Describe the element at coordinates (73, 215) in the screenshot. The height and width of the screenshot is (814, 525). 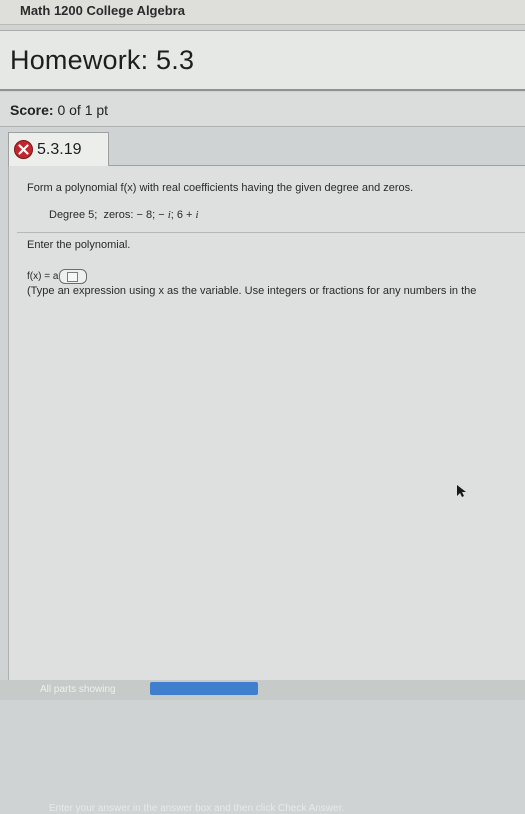
I see `degree-text: Degree 5;` at that location.